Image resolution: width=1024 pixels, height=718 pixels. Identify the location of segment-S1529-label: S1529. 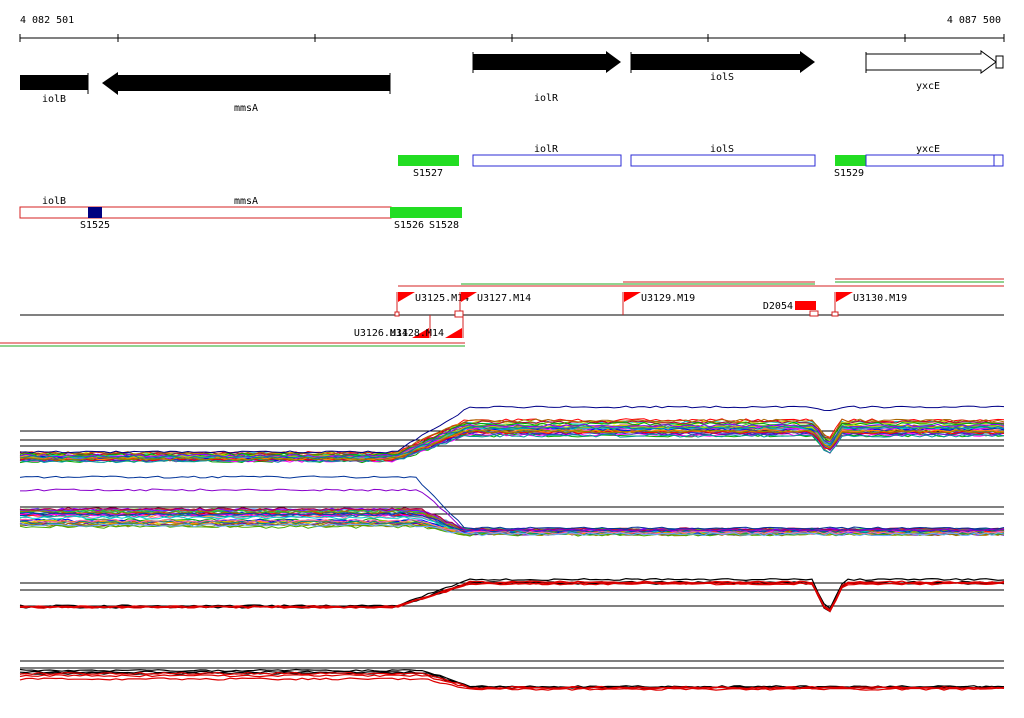
(849, 173).